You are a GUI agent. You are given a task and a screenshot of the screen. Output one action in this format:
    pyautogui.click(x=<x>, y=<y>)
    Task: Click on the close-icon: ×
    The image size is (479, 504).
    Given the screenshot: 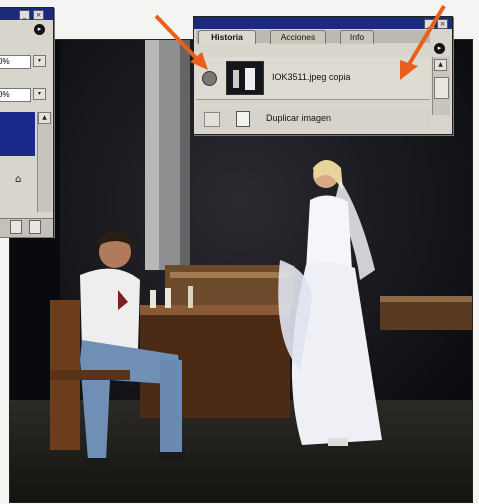 What is the action you would take?
    pyautogui.click(x=38, y=15)
    